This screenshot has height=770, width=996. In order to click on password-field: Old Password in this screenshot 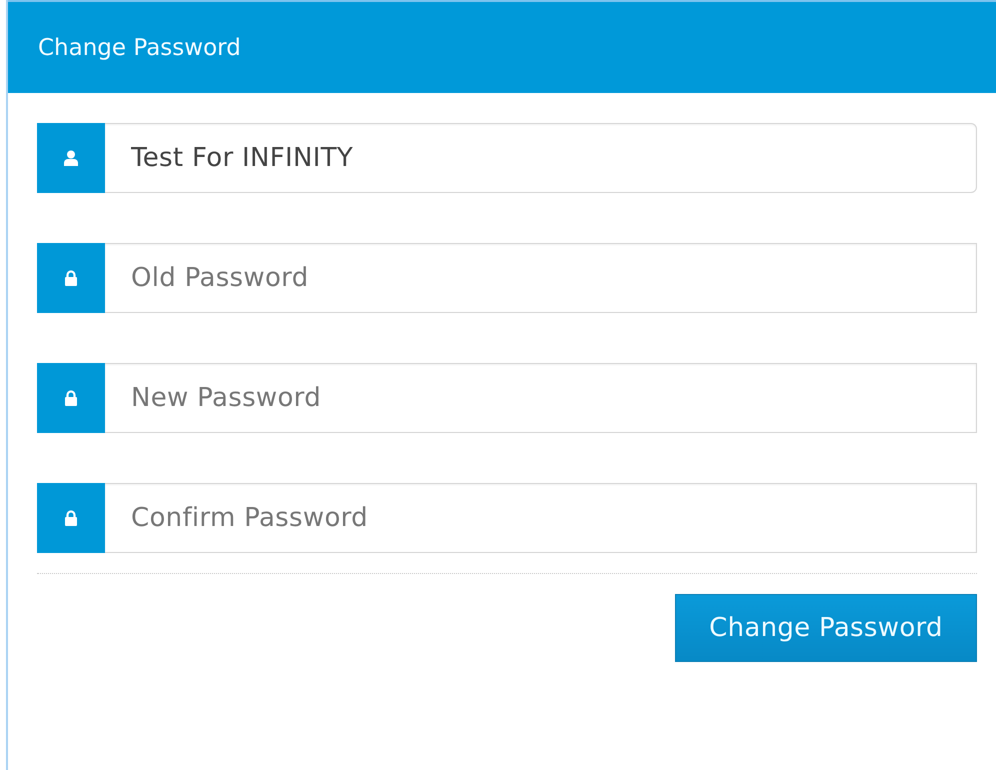, I will do `click(541, 278)`.